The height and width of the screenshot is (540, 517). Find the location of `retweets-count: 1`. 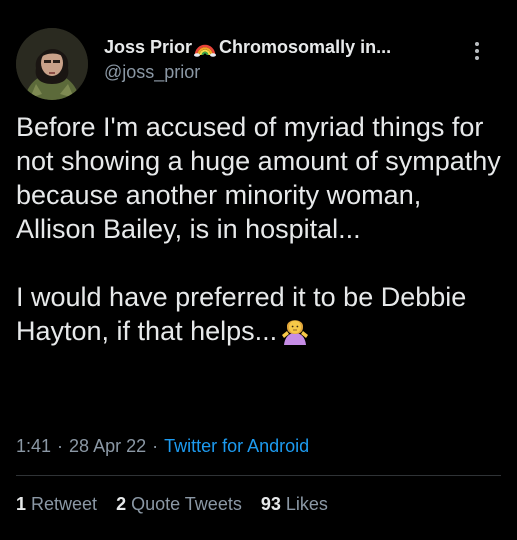

retweets-count: 1 is located at coordinates (21, 504).